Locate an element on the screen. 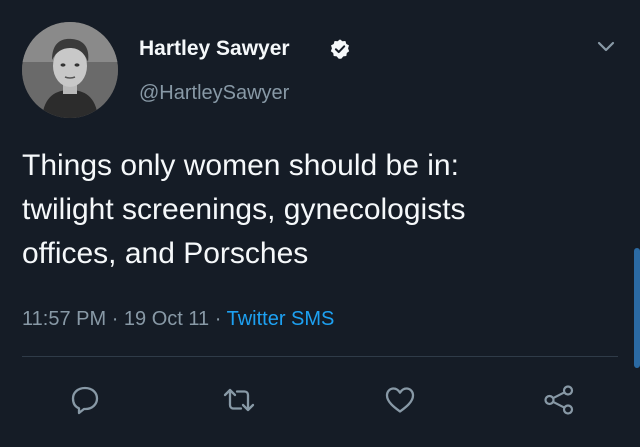 Image resolution: width=640 pixels, height=447 pixels. tweet-text-line: offices, and Porsches is located at coordinates (165, 253).